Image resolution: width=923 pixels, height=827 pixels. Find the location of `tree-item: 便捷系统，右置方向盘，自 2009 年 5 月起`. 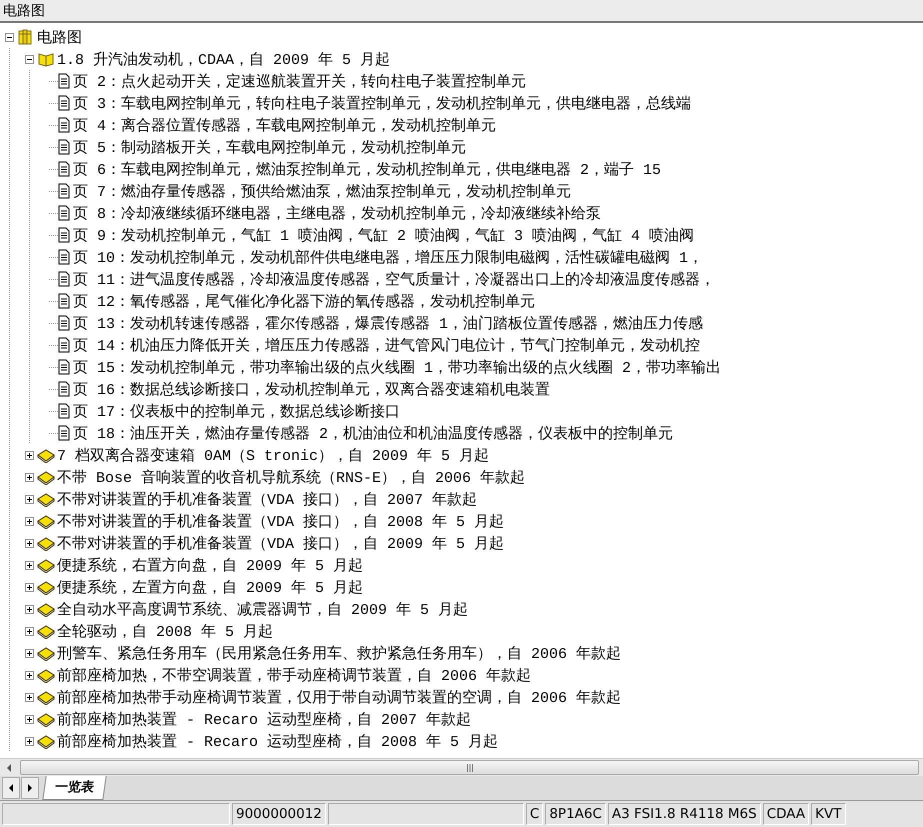

tree-item: 便捷系统，右置方向盘，自 2009 年 5 月起 is located at coordinates (210, 565).